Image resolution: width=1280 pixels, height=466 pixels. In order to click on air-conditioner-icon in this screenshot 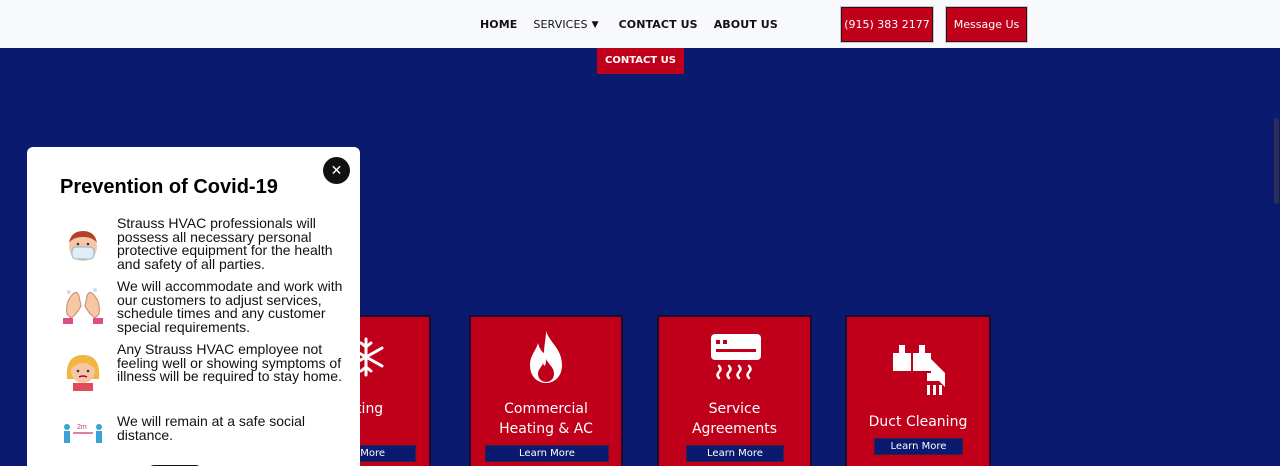, I will do `click(736, 357)`.